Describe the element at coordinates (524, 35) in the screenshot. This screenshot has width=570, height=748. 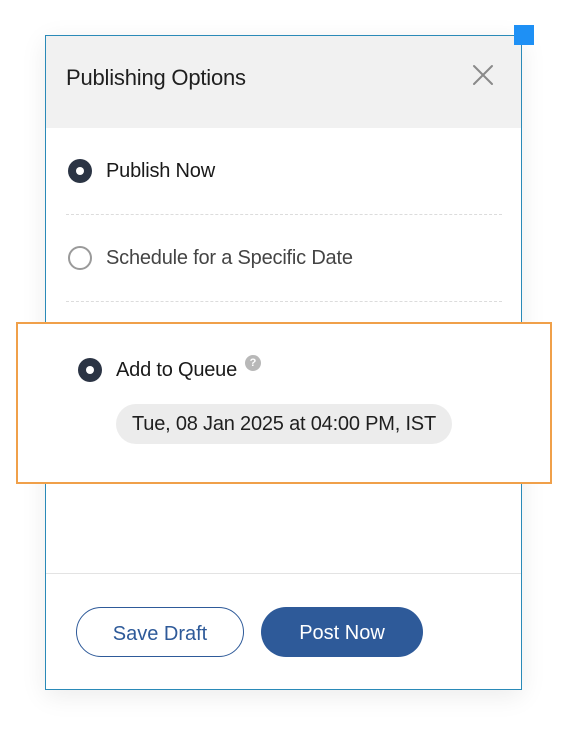
I see `selection-handle` at that location.